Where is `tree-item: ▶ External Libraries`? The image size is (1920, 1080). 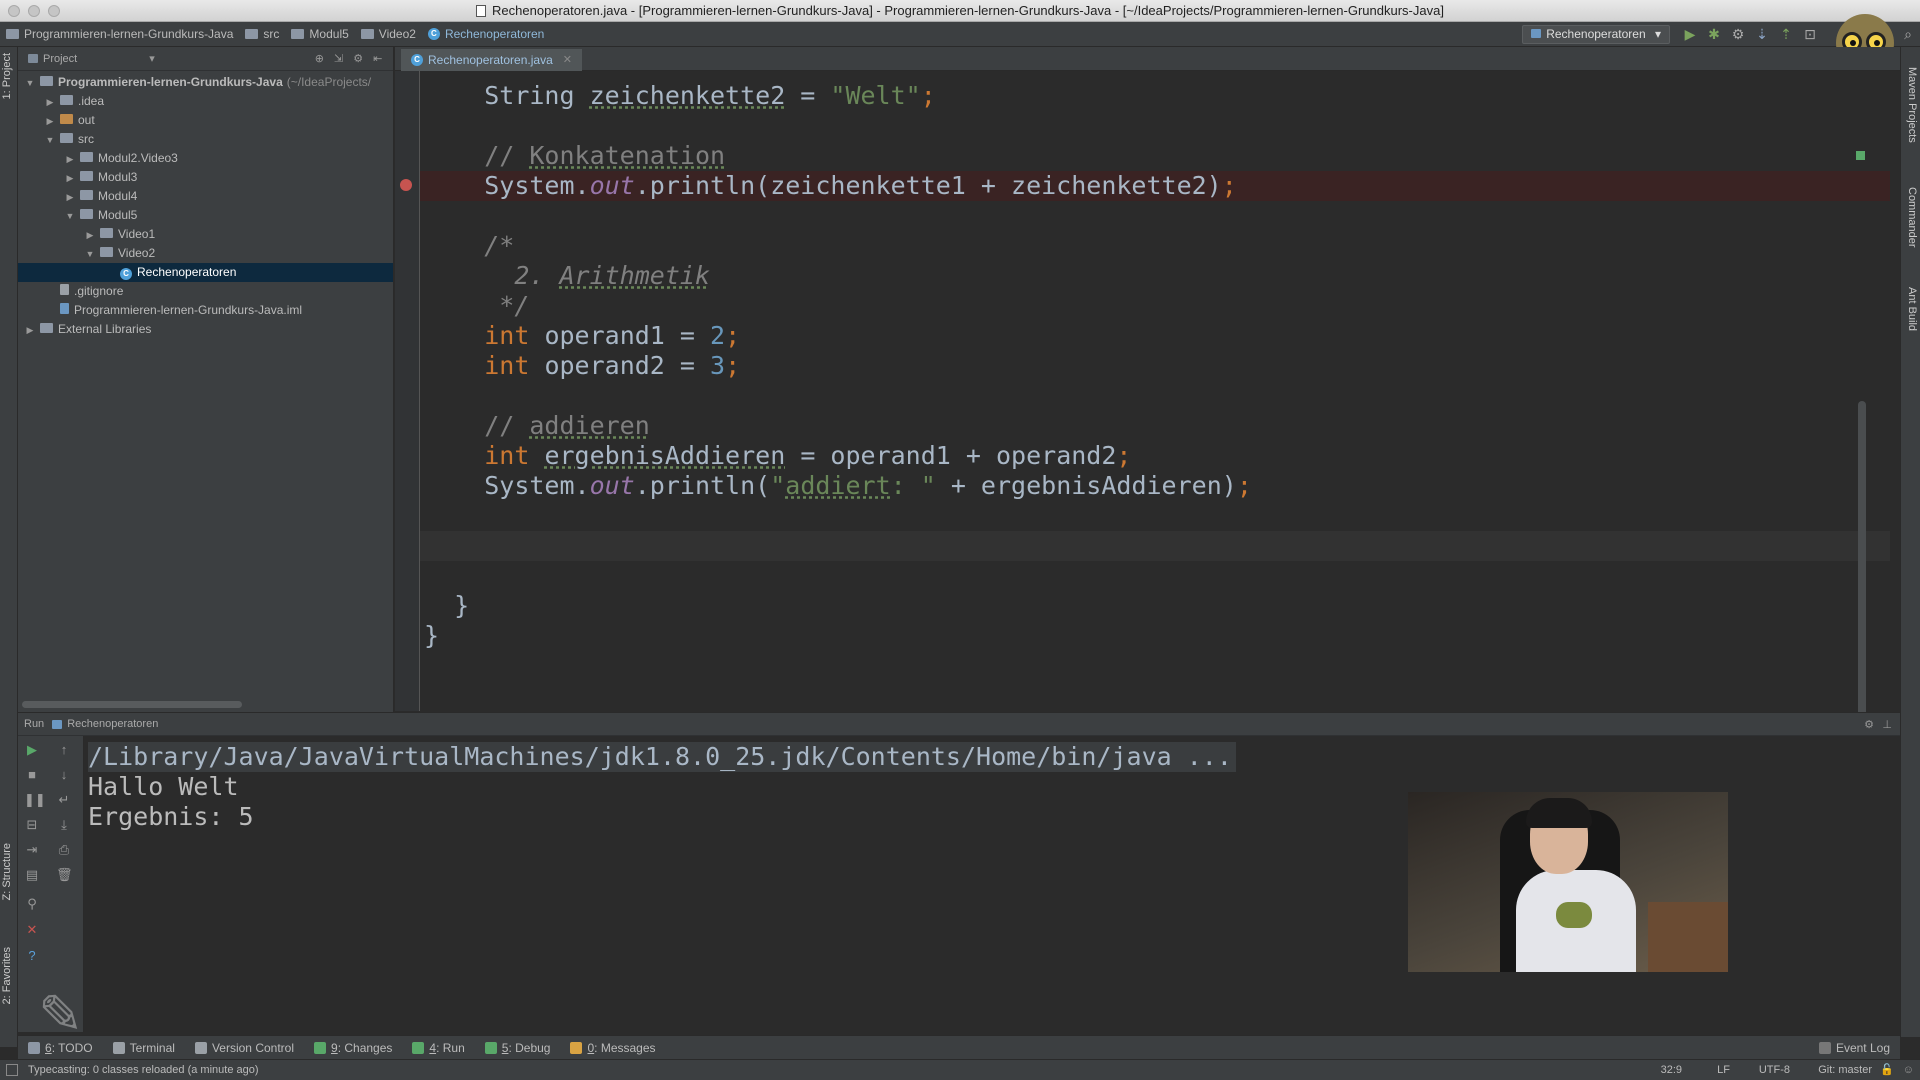 tree-item: ▶ External Libraries is located at coordinates (205, 329).